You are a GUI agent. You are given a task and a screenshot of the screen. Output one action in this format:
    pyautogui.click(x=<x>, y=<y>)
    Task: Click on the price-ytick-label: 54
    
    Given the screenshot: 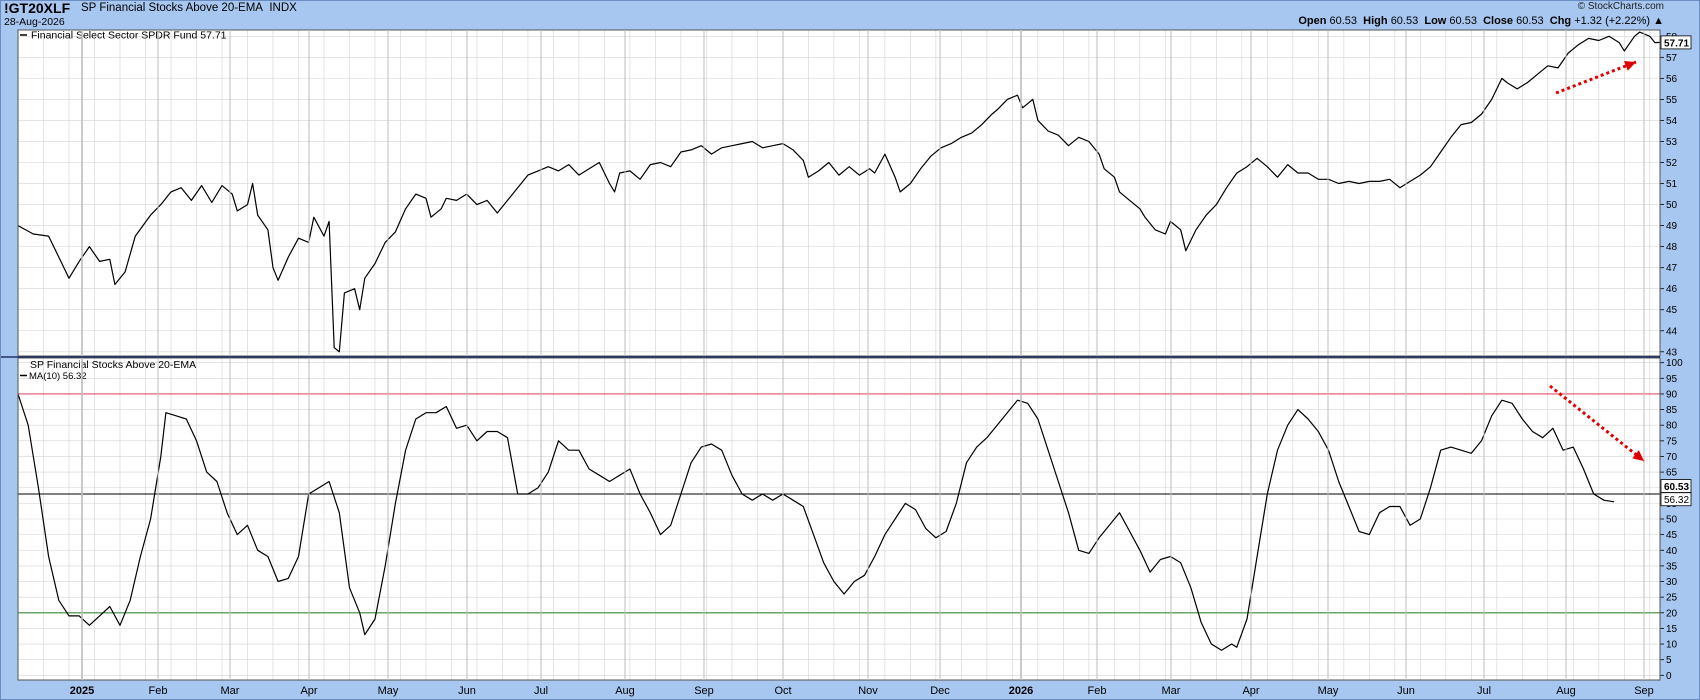 What is the action you would take?
    pyautogui.click(x=1672, y=121)
    